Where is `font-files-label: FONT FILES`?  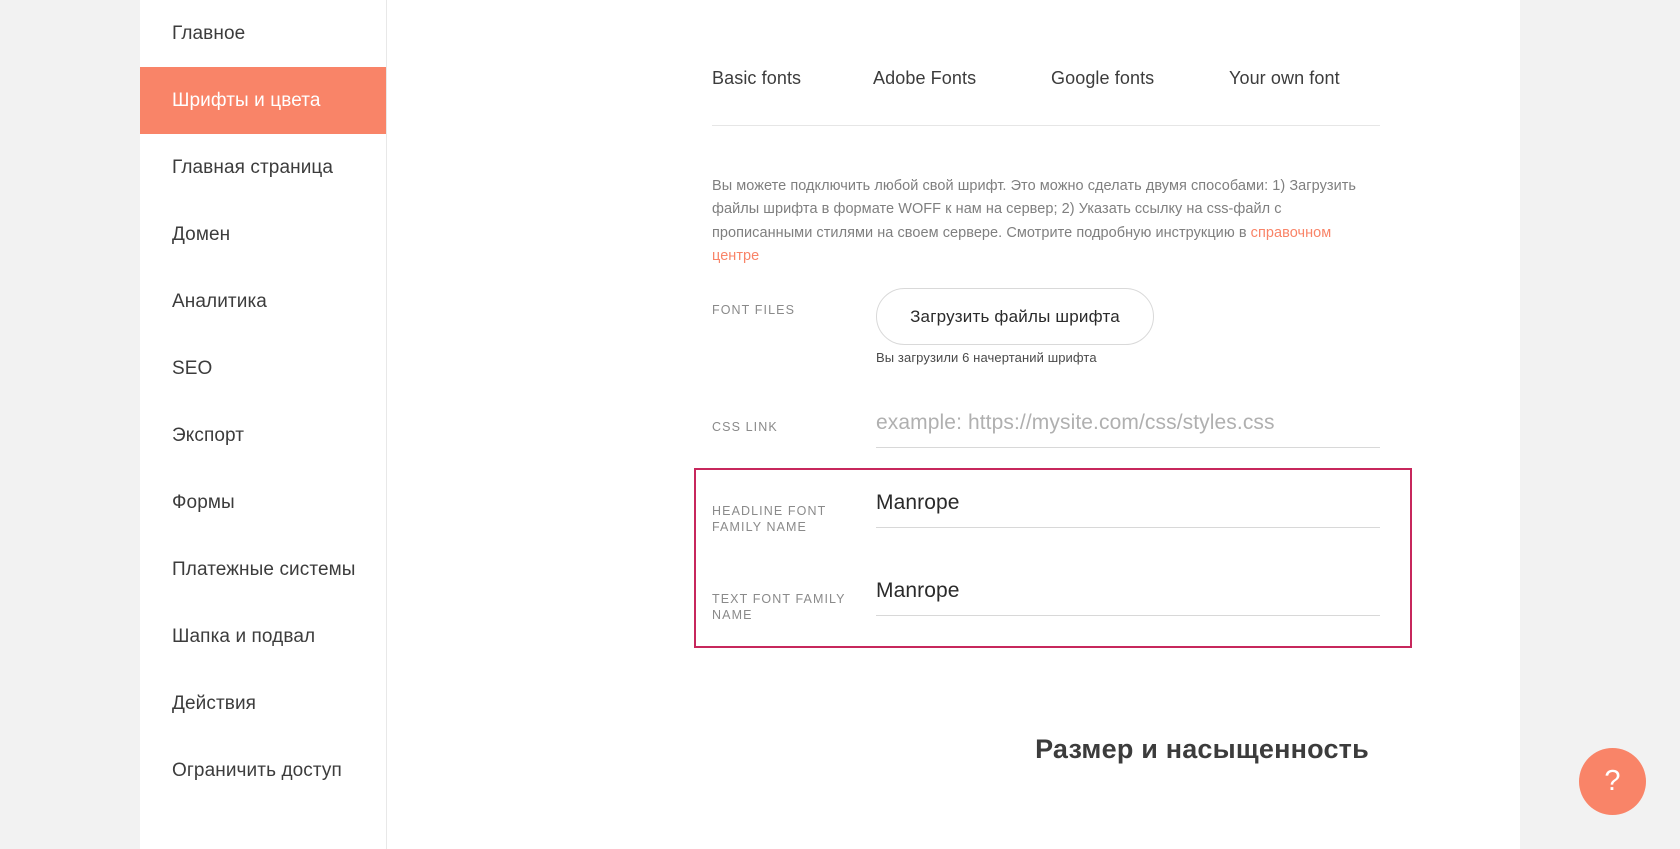 font-files-label: FONT FILES is located at coordinates (754, 310).